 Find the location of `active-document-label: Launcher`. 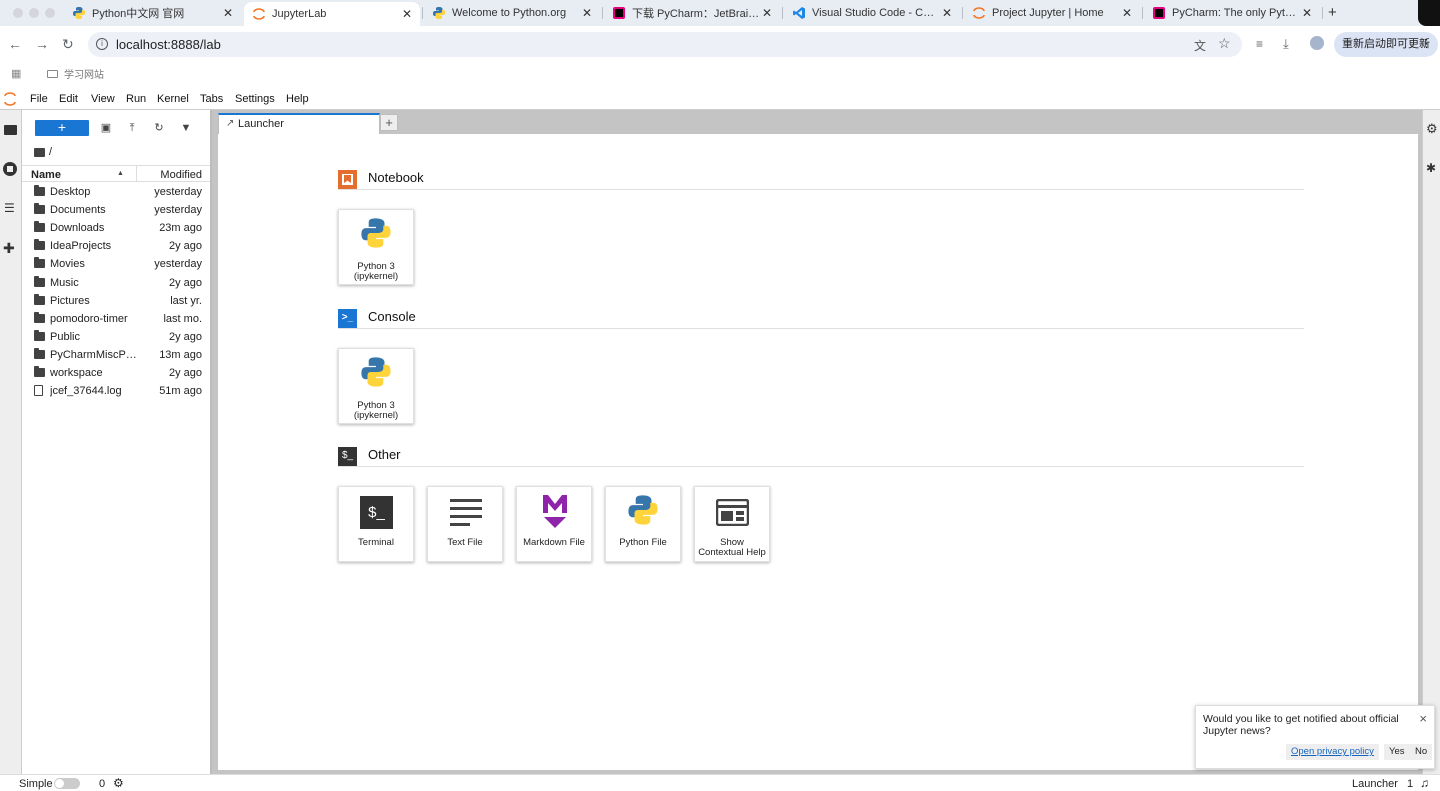

active-document-label: Launcher is located at coordinates (1375, 784).